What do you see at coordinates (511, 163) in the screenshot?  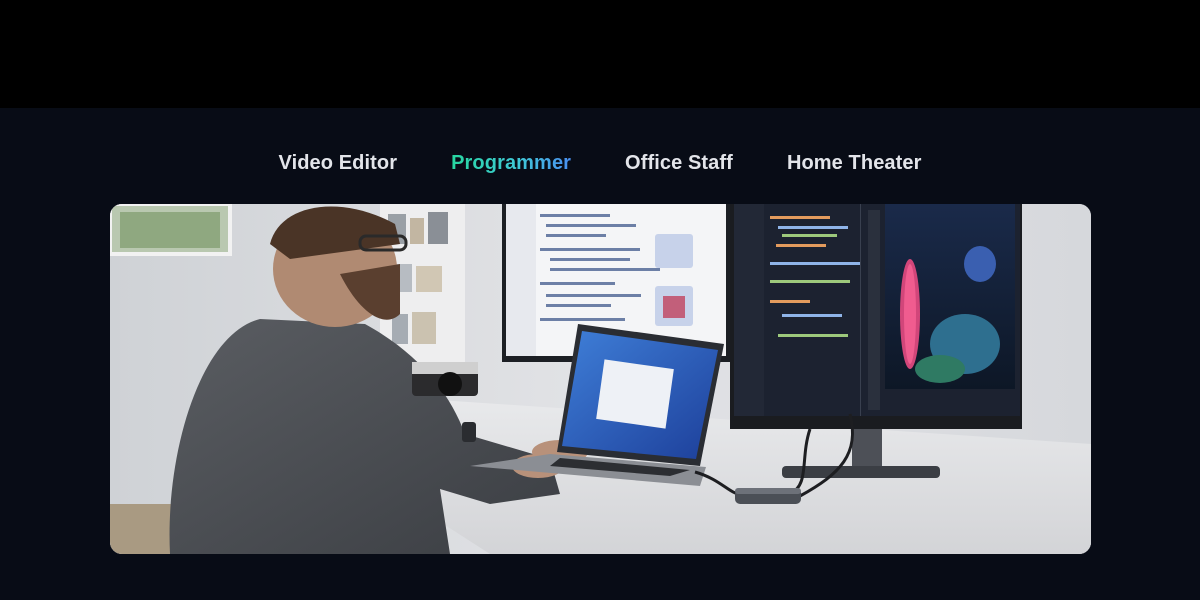 I see `tab-programmer: Programmer` at bounding box center [511, 163].